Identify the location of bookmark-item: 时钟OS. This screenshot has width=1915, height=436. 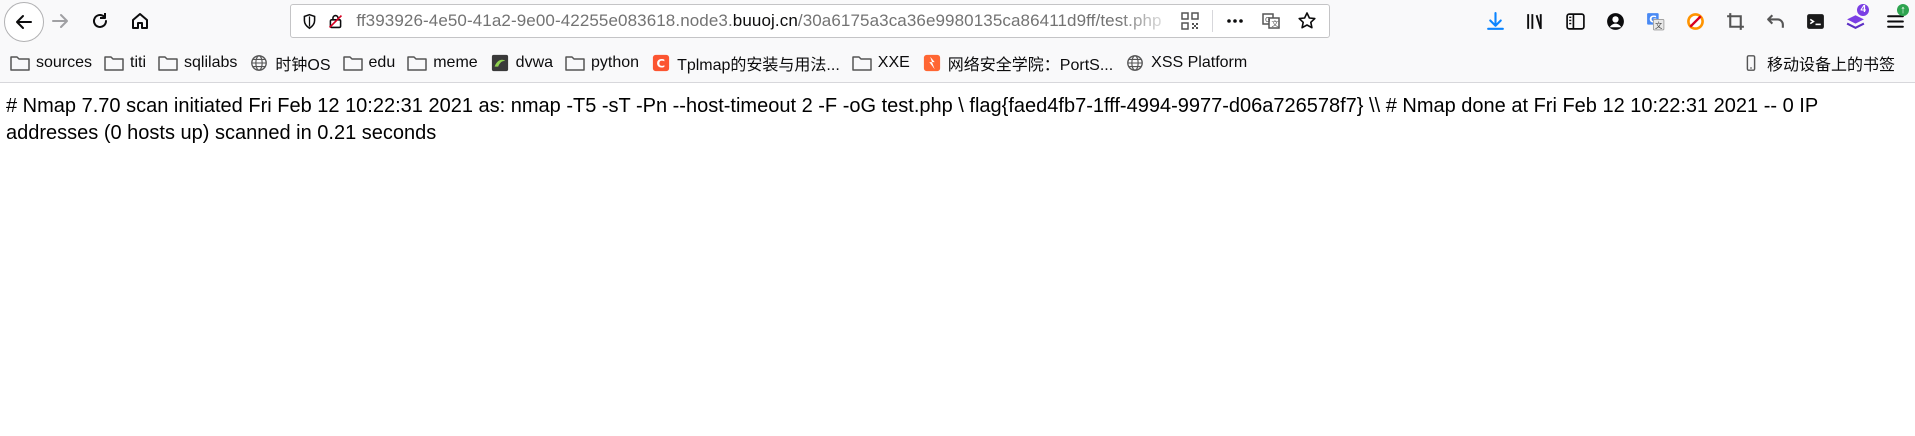
(291, 63).